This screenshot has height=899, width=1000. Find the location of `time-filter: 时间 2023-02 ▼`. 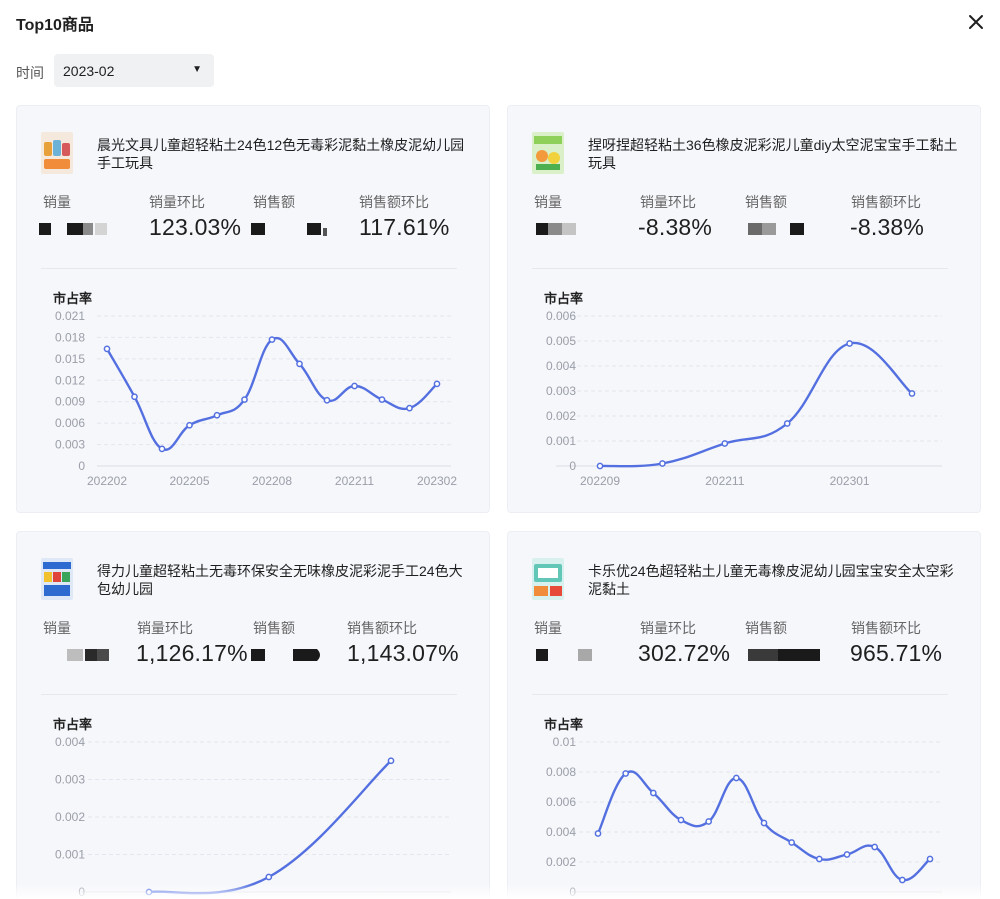

time-filter: 时间 2023-02 ▼ is located at coordinates (166, 71).